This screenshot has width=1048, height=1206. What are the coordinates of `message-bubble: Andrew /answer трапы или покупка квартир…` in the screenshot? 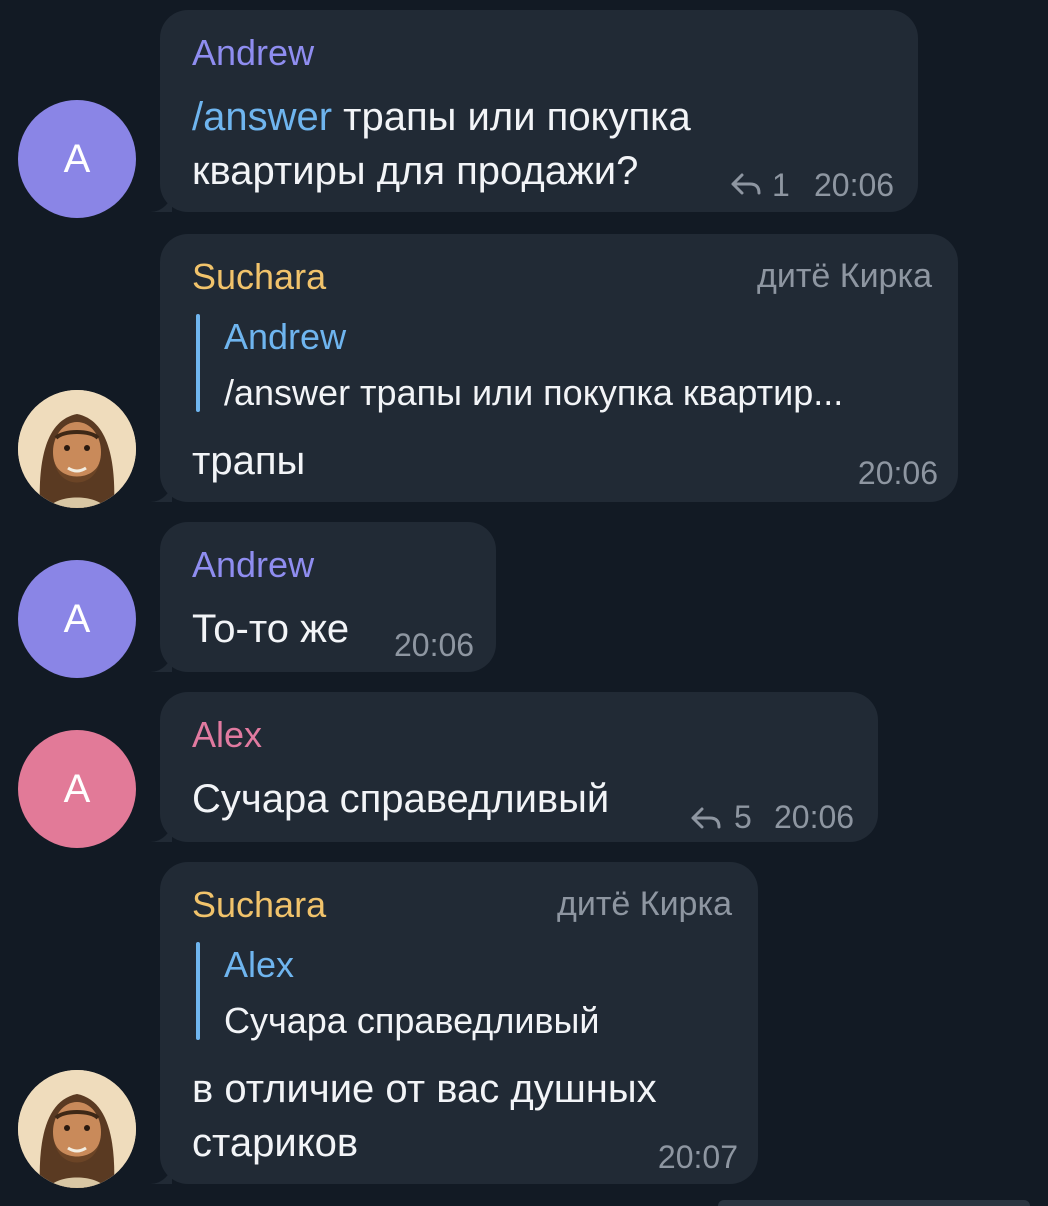 It's located at (539, 111).